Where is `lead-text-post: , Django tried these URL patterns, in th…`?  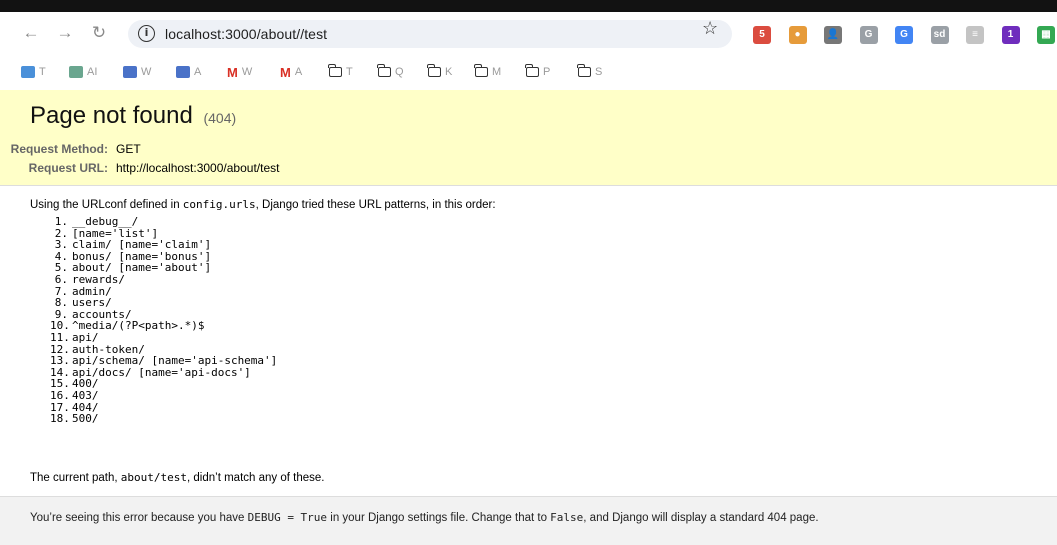
lead-text-post: , Django tried these URL patterns, in th… is located at coordinates (375, 205).